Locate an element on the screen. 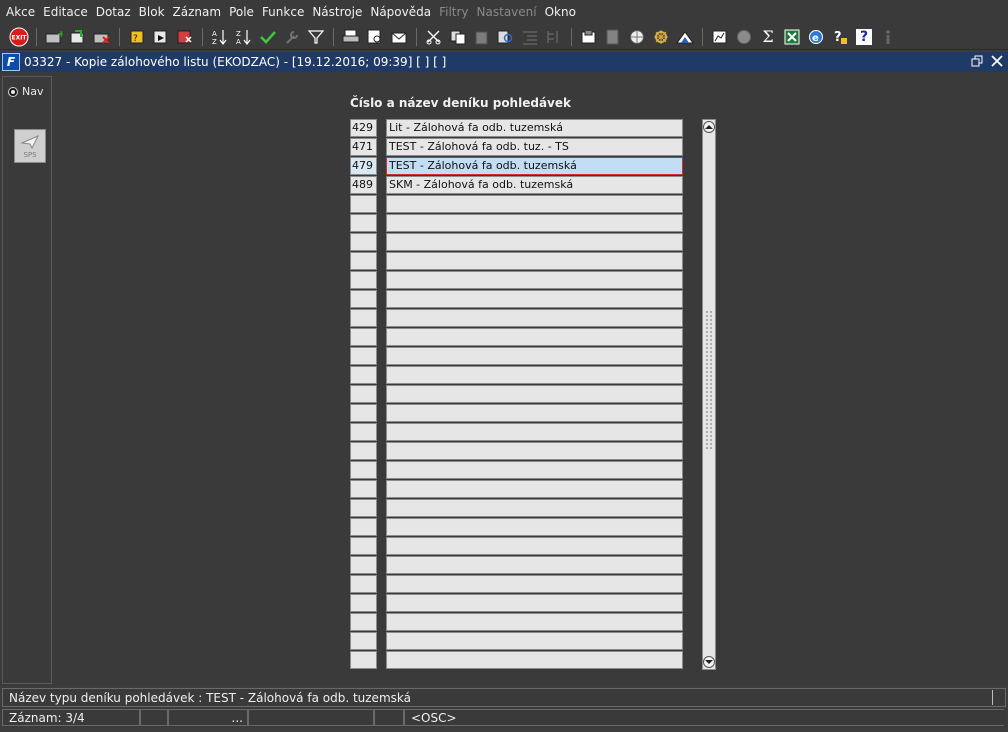  menu-item: Nastavení is located at coordinates (509, 12).